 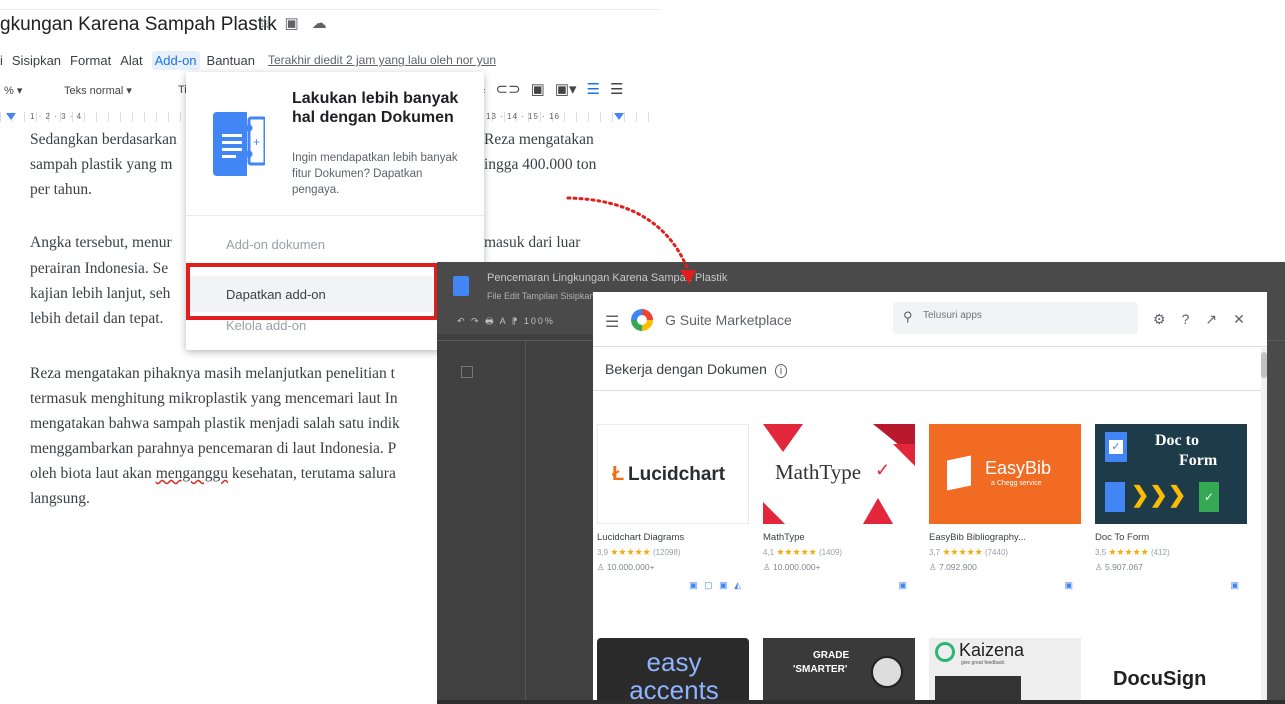 I want to click on marketplace-logo-icon, so click(x=642, y=320).